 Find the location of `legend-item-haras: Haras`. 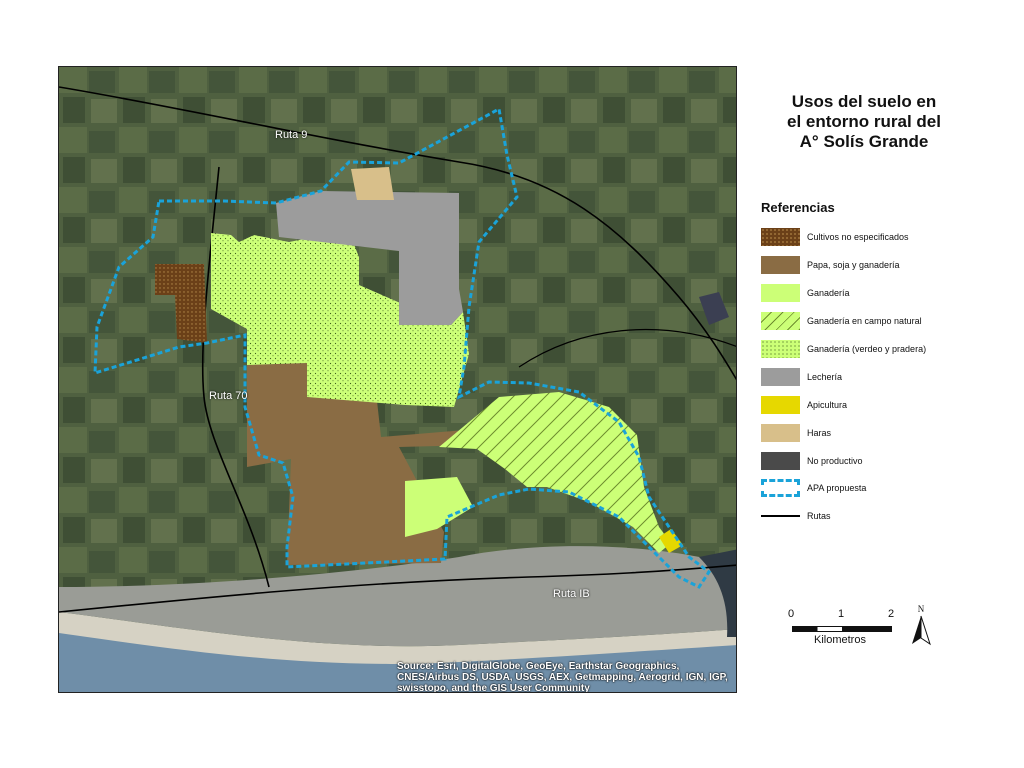

legend-item-haras: Haras is located at coordinates (796, 433).